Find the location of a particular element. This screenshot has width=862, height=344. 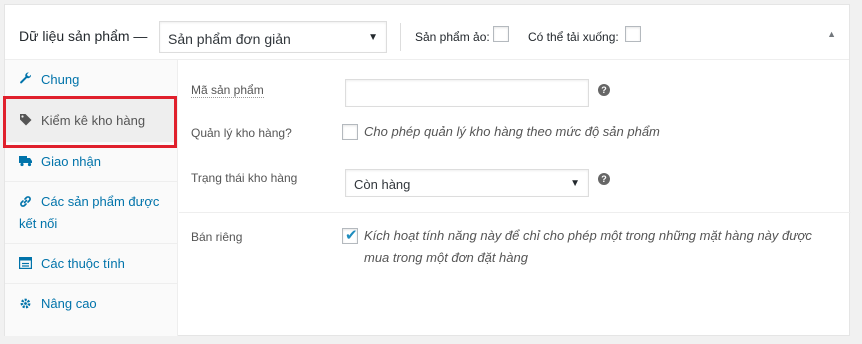

sold-individually-label: Bán riêng is located at coordinates (217, 237).